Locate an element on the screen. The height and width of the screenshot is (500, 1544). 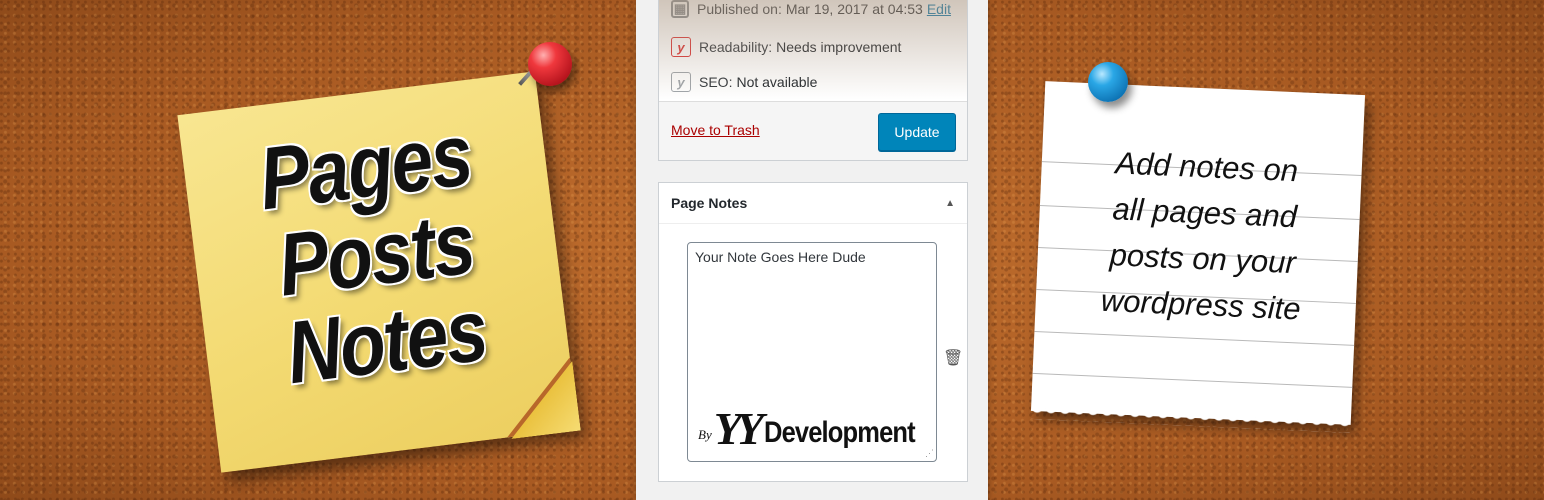
edit-date-link: Edit is located at coordinates (939, 9).